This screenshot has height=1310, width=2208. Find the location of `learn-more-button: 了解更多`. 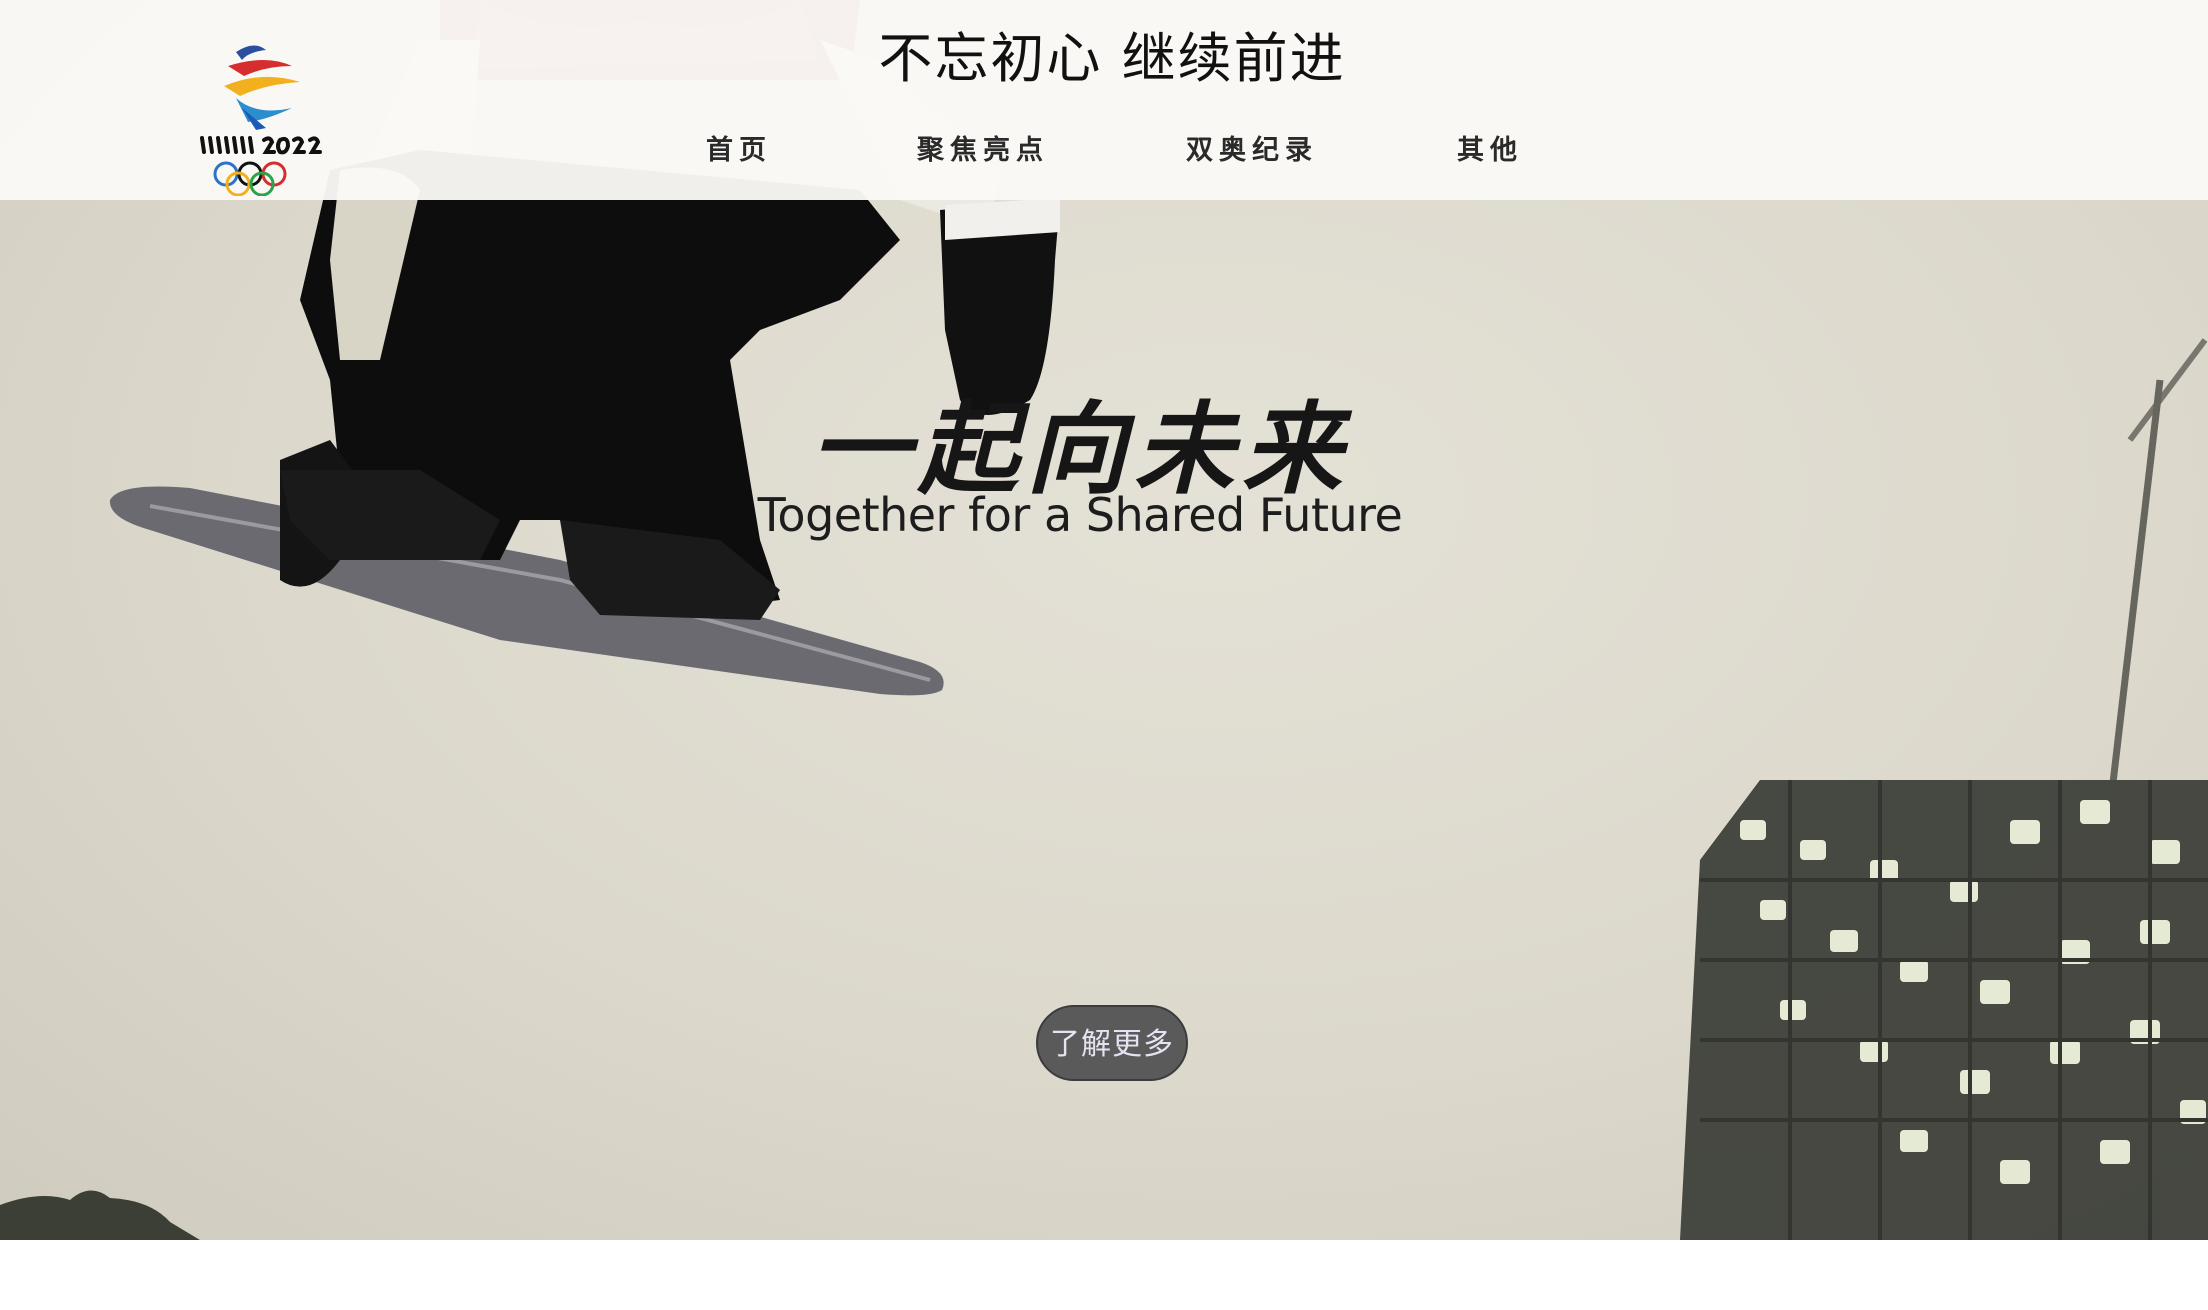

learn-more-button: 了解更多 is located at coordinates (1112, 1043).